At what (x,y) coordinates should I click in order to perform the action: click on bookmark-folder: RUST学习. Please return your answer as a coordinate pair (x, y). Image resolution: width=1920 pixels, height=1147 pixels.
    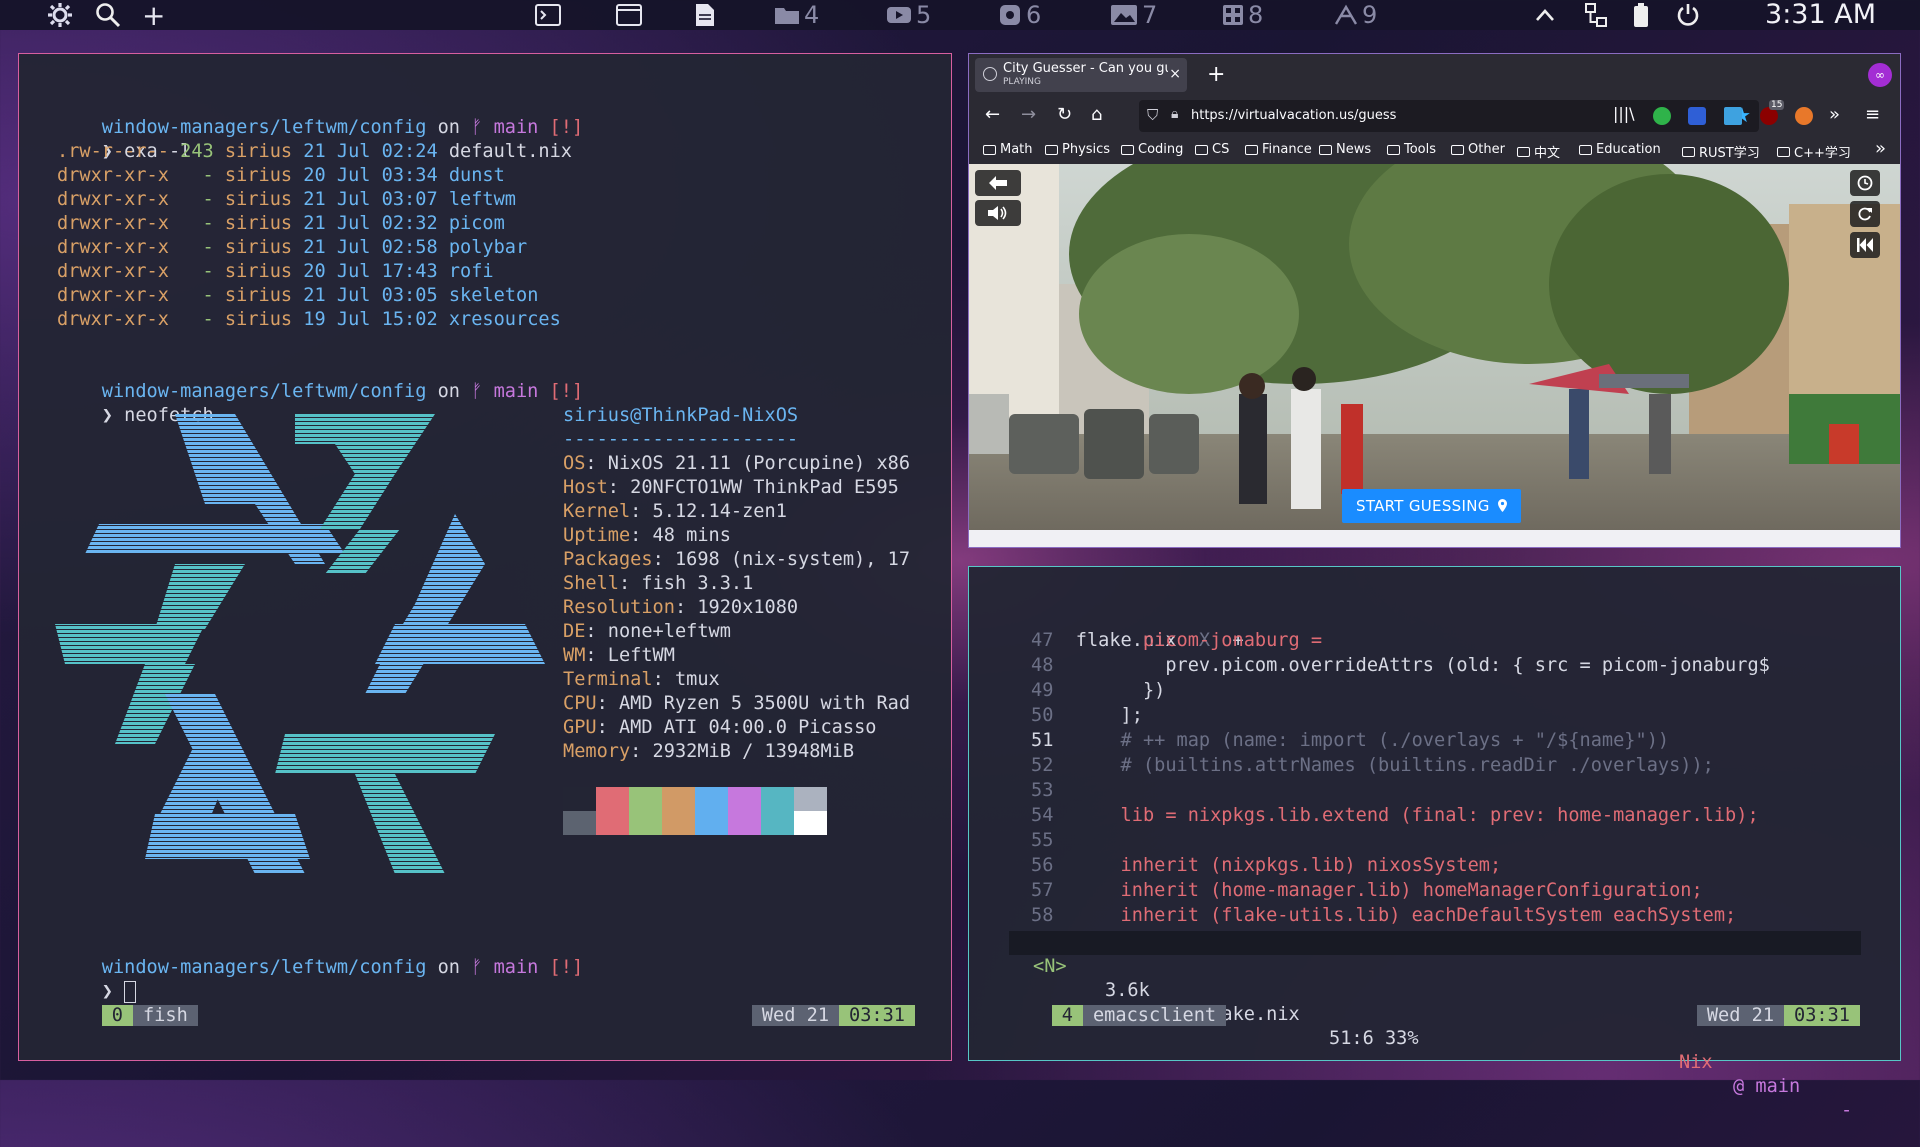
    Looking at the image, I should click on (1721, 151).